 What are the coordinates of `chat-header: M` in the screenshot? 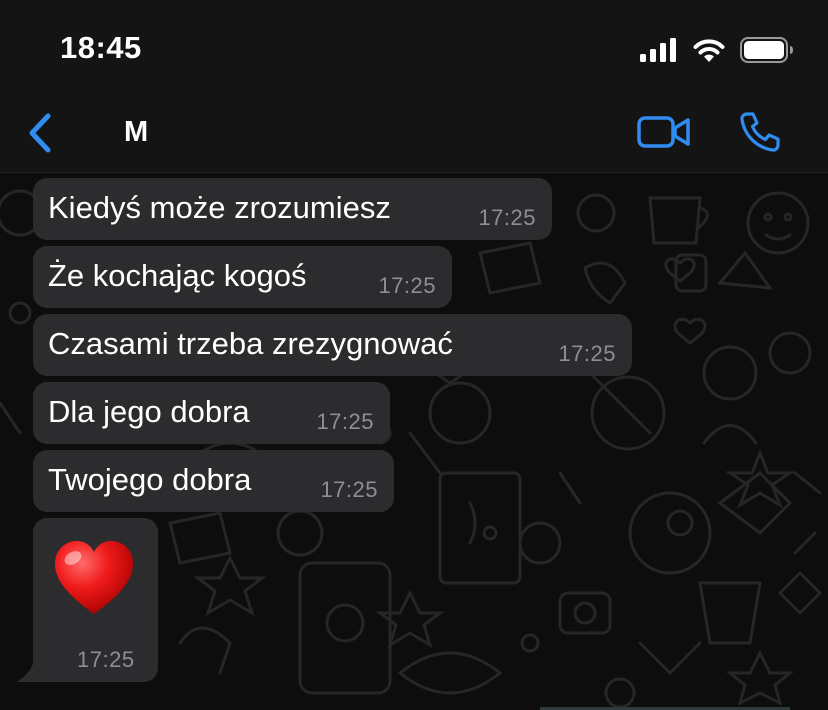 It's located at (414, 134).